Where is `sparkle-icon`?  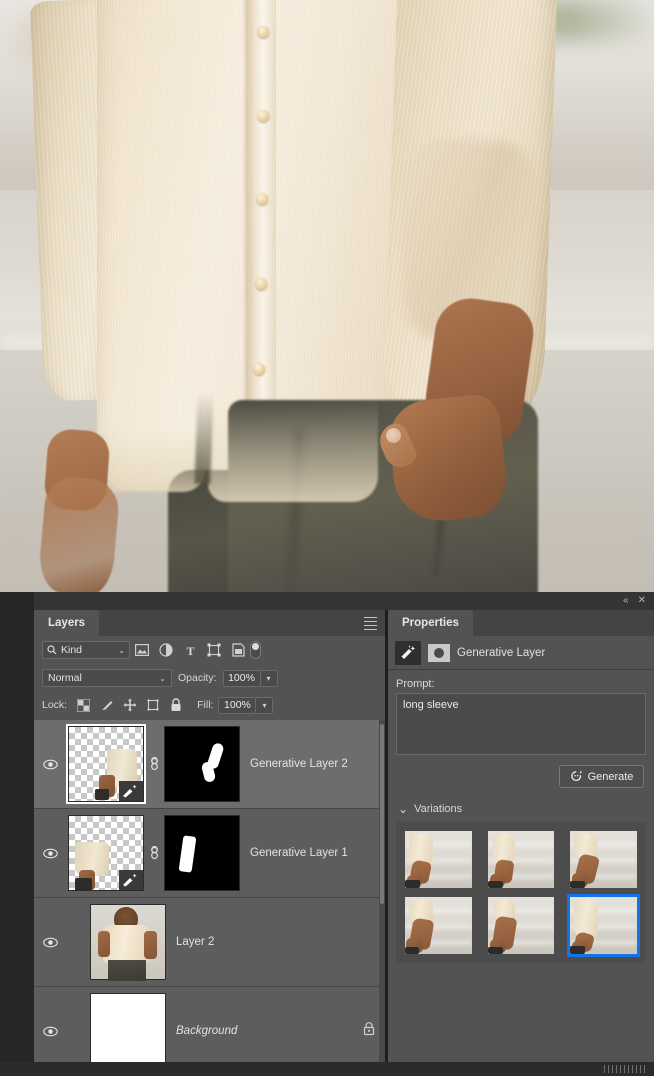 sparkle-icon is located at coordinates (576, 776).